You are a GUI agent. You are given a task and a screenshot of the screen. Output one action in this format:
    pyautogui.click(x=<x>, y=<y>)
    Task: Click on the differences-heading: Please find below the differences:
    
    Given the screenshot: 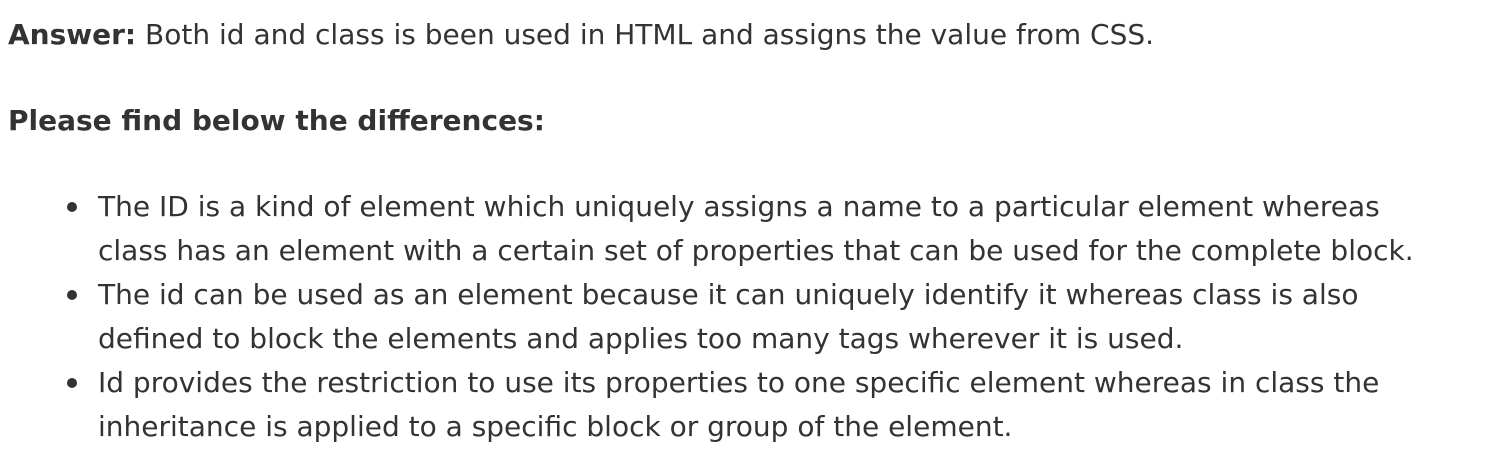 What is the action you would take?
    pyautogui.click(x=276, y=120)
    